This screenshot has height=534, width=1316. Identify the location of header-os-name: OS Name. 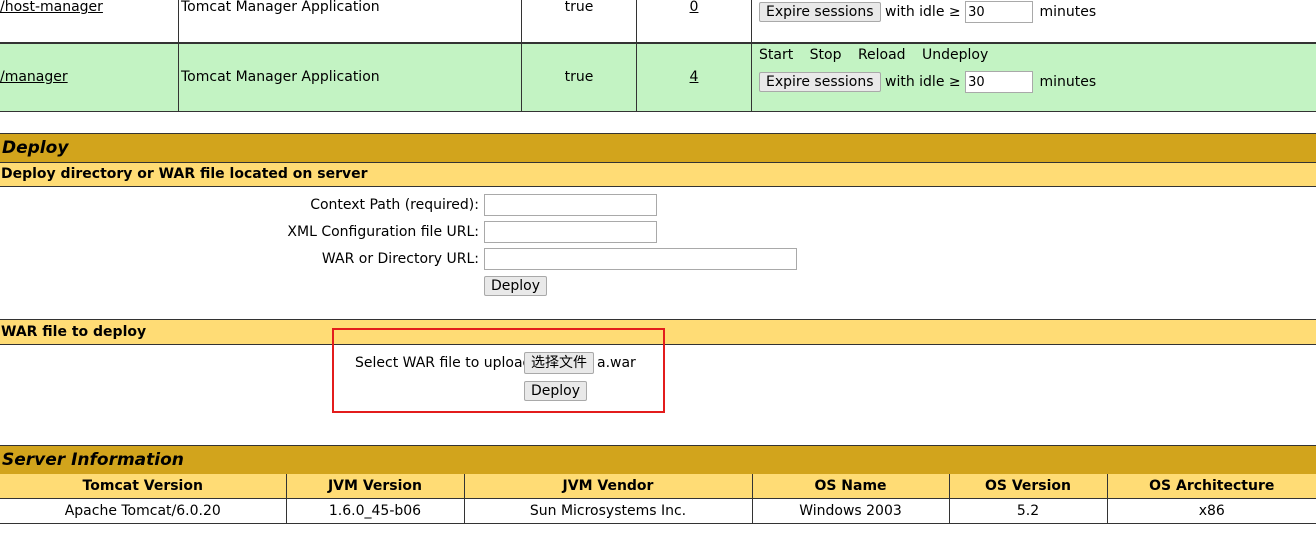
(850, 486).